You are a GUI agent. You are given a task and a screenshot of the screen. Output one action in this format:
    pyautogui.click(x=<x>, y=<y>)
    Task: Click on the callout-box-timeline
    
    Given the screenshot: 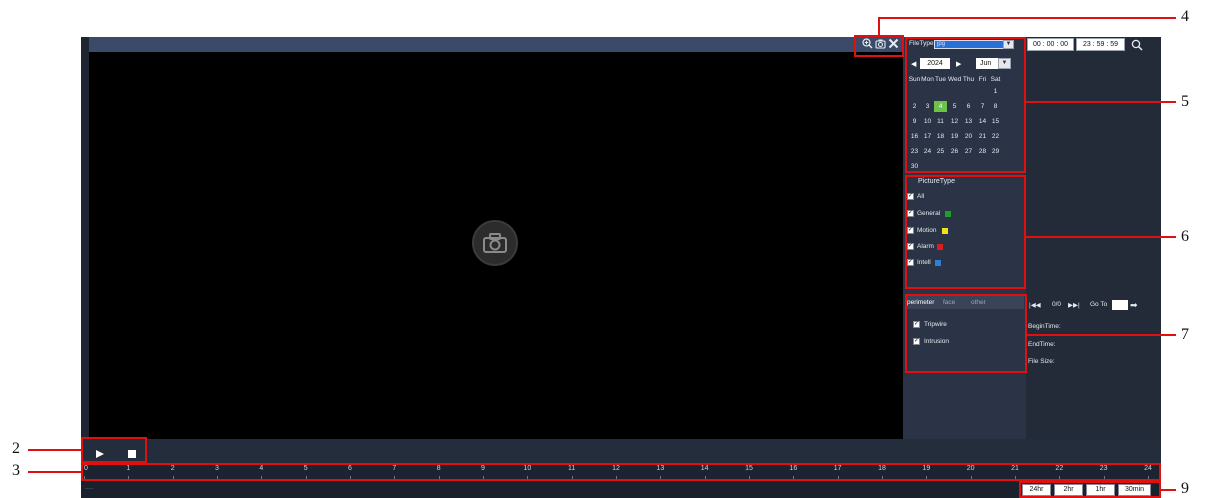 What is the action you would take?
    pyautogui.click(x=621, y=472)
    